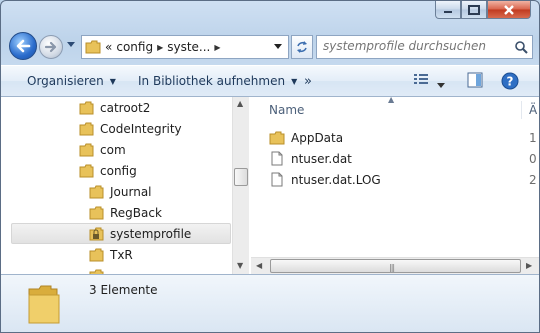 The image size is (540, 333). I want to click on close-icon, so click(509, 9).